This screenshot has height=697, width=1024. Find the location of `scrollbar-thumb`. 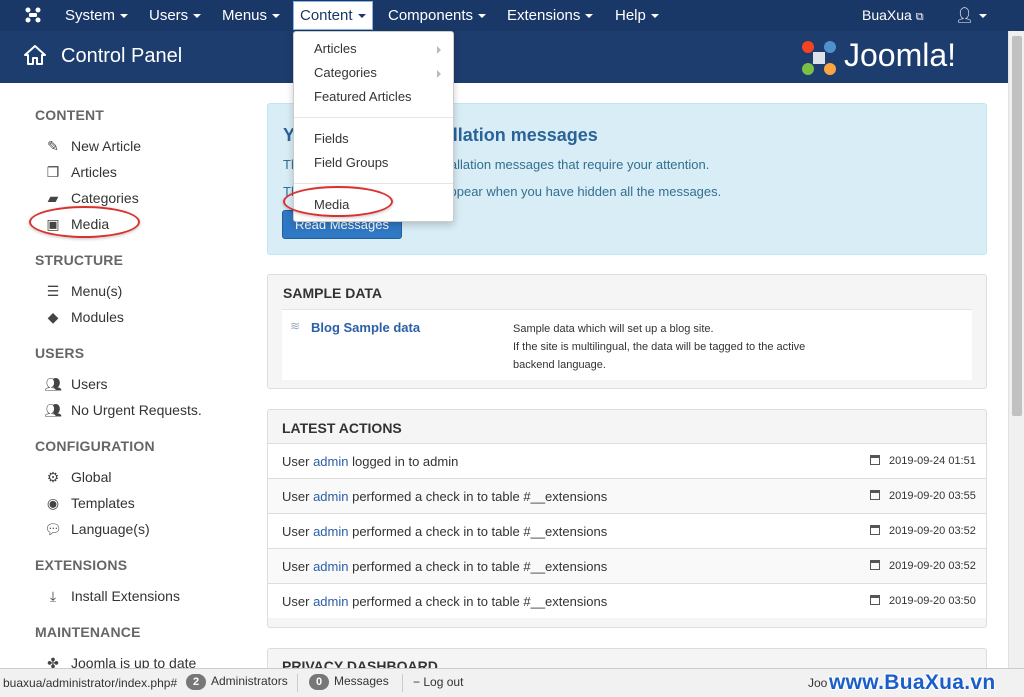

scrollbar-thumb is located at coordinates (1017, 226).